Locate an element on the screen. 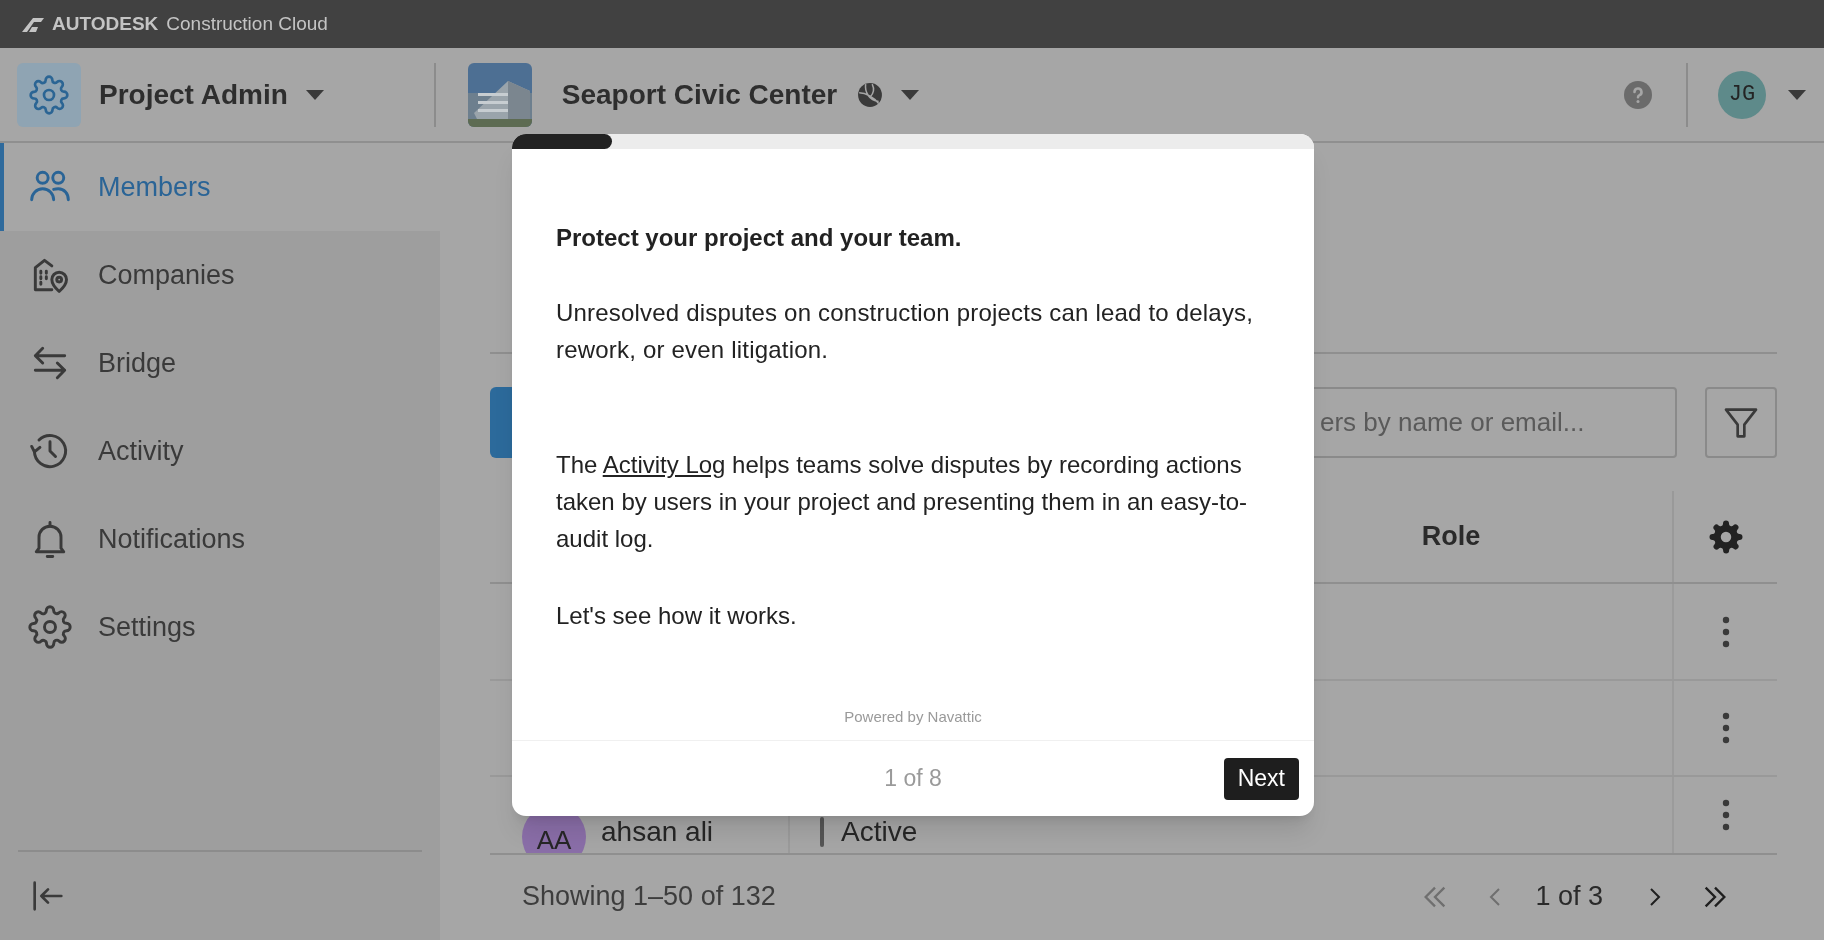  project-name: Seaport Civic Center is located at coordinates (699, 94).